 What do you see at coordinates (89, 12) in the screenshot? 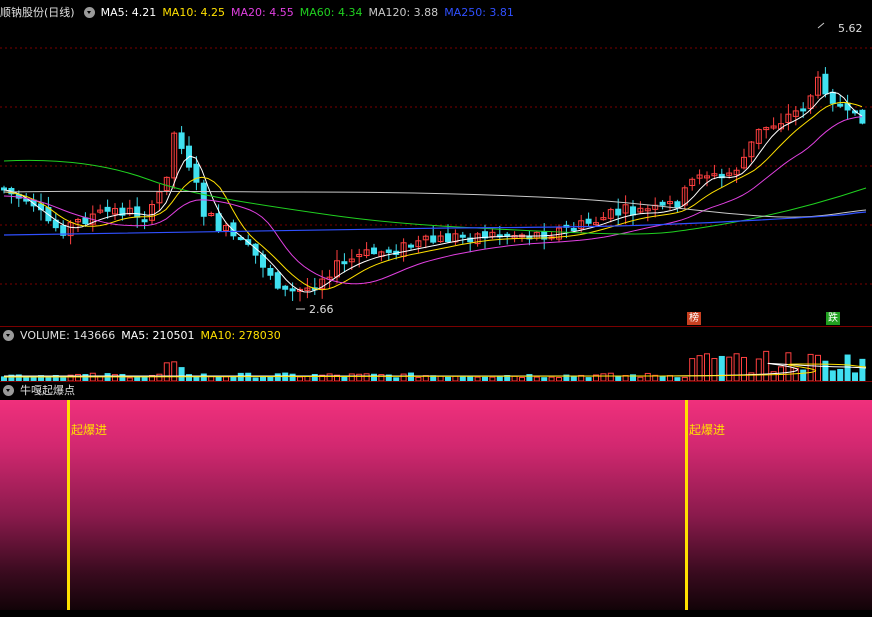
I see `main-panel-toggle-icon` at bounding box center [89, 12].